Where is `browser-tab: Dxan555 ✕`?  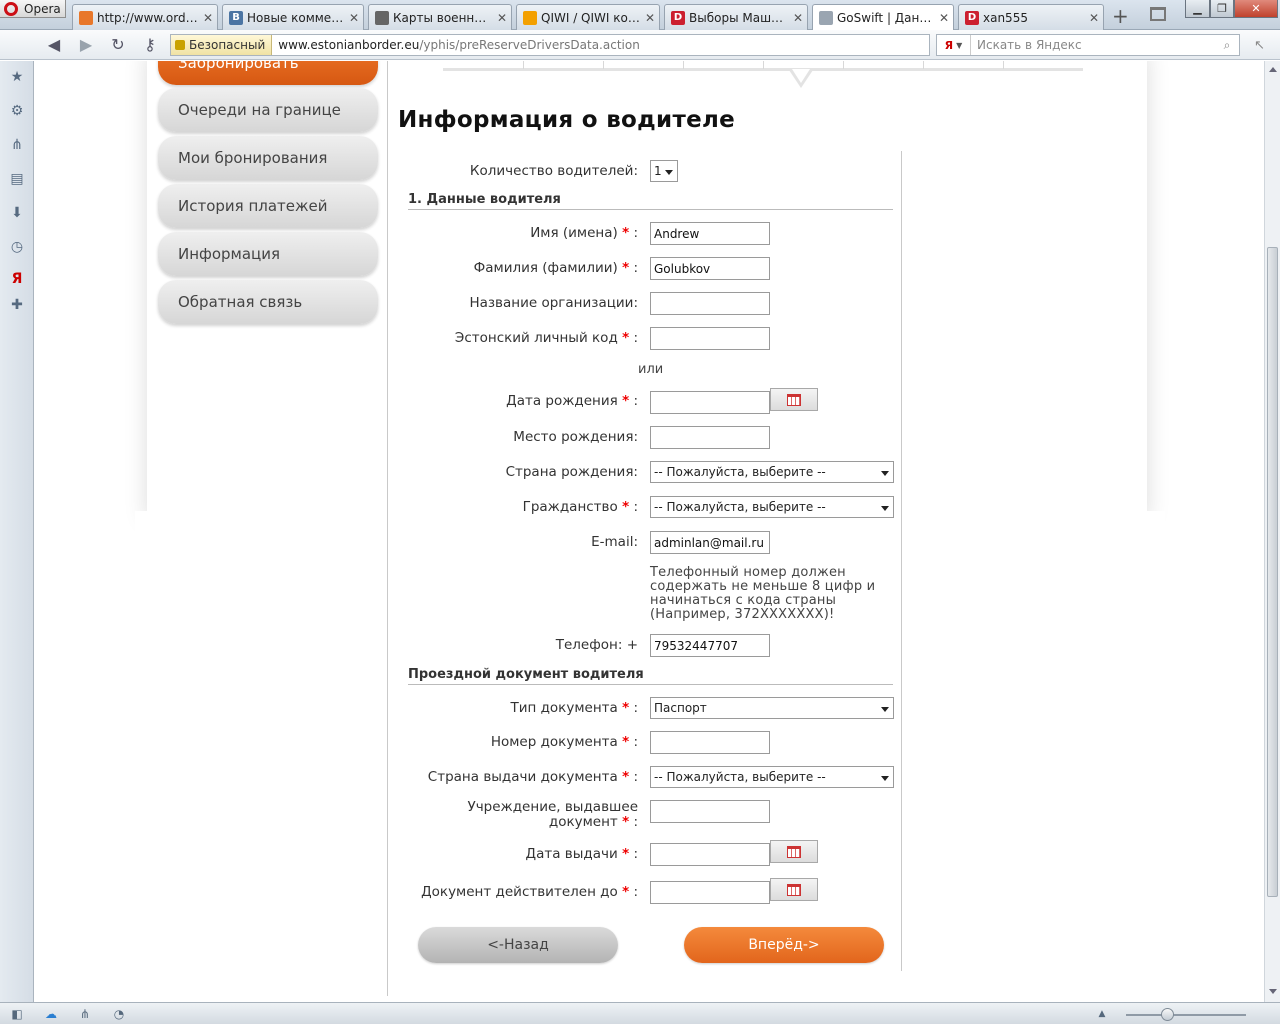 browser-tab: Dxan555 ✕ is located at coordinates (1031, 17).